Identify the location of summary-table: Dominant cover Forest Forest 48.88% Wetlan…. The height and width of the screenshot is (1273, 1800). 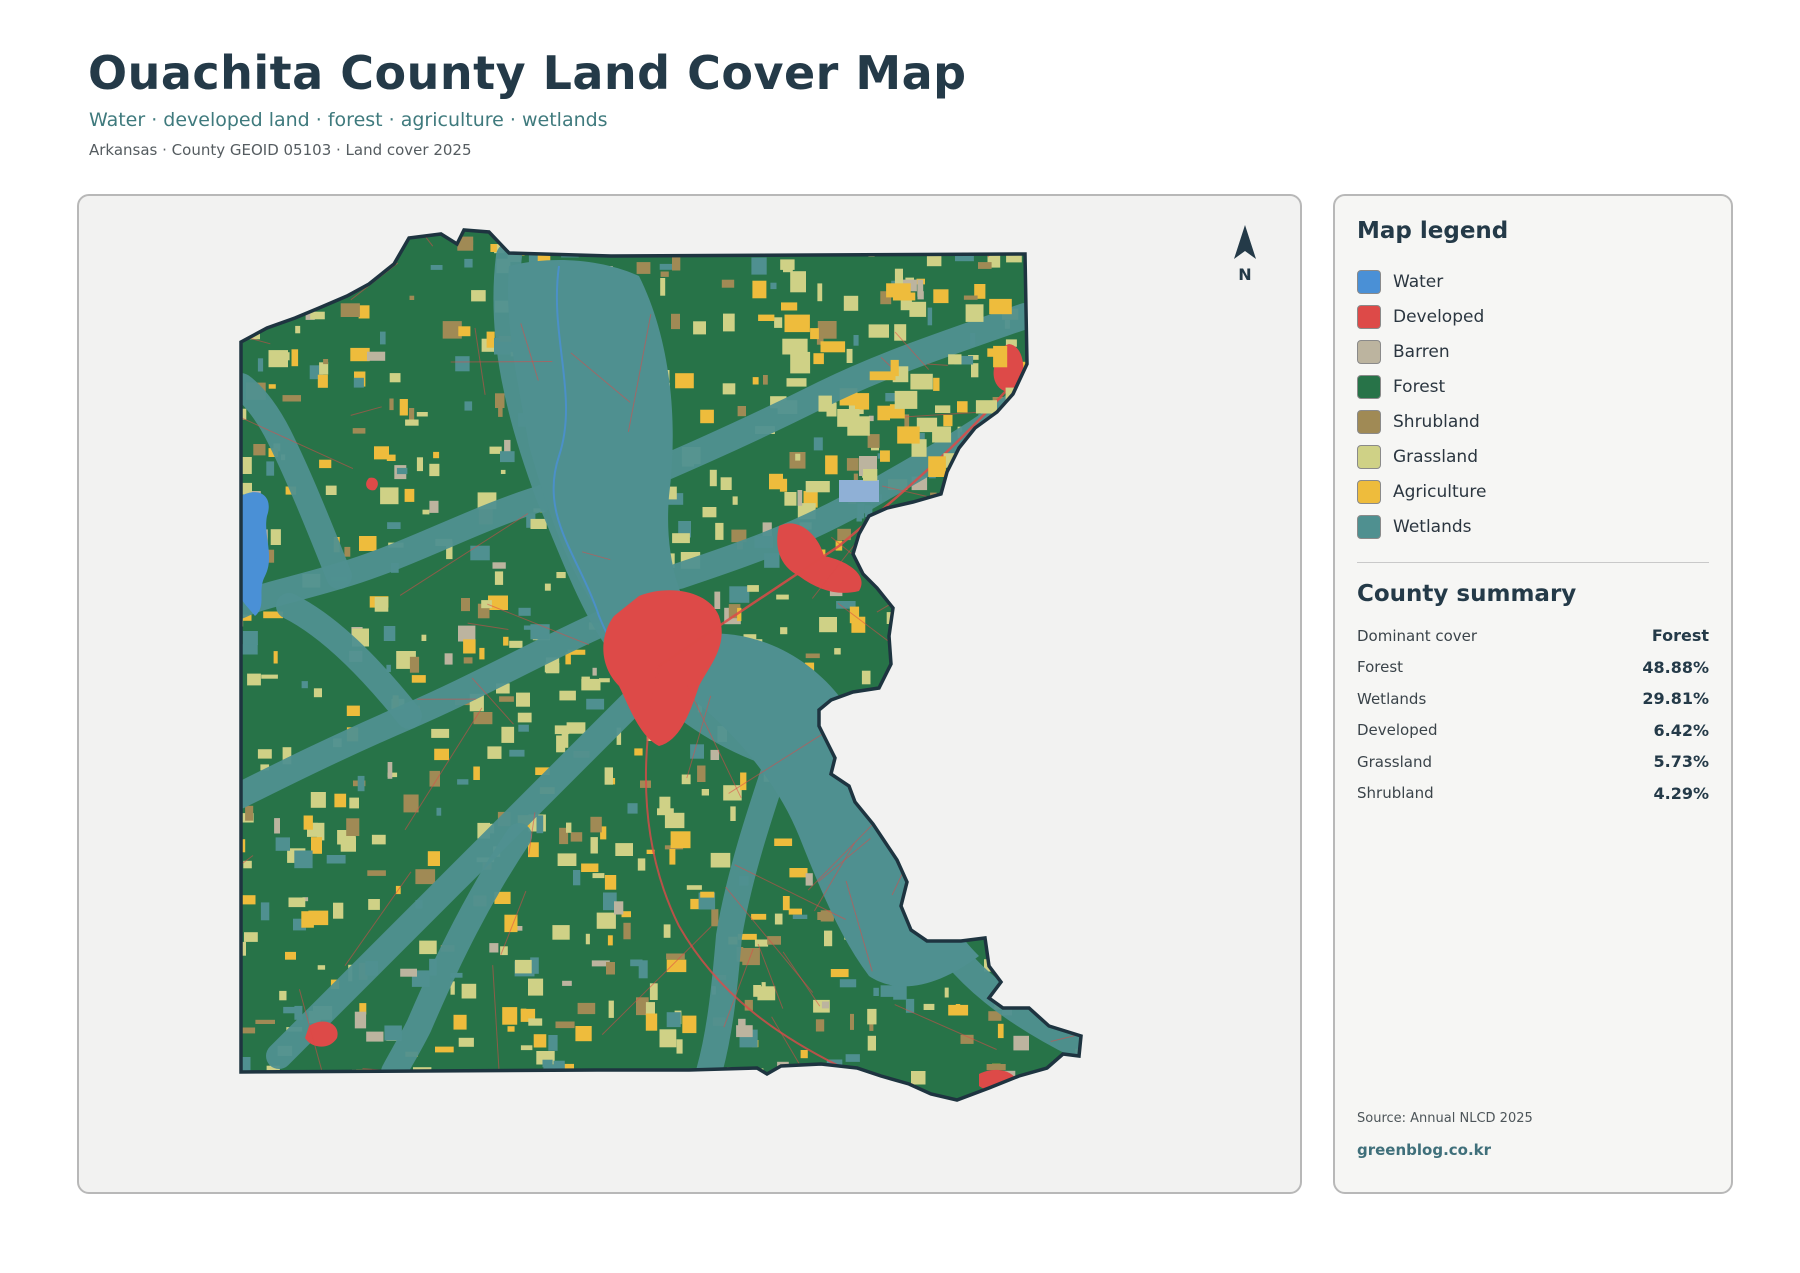
(1533, 714).